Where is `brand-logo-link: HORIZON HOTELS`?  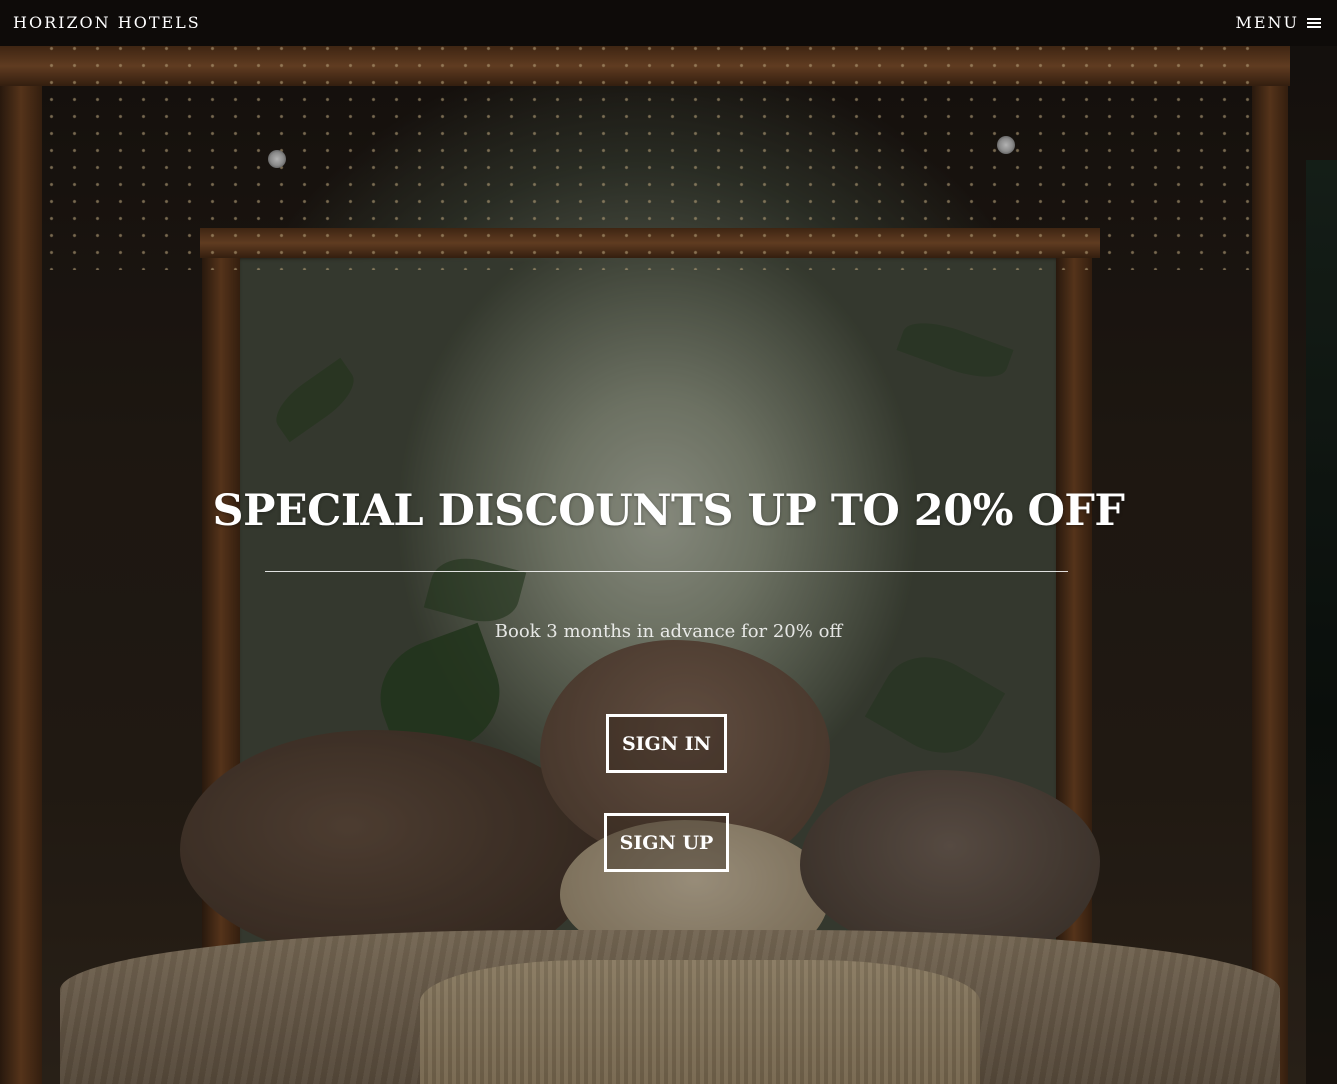 brand-logo-link: HORIZON HOTELS is located at coordinates (107, 22).